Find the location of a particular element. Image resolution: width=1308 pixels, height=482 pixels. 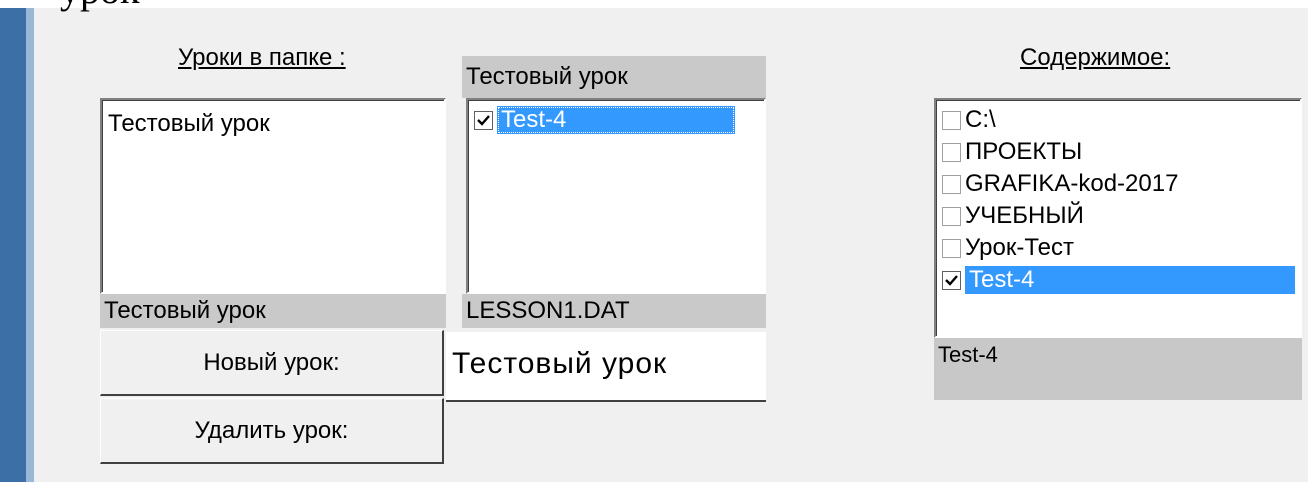

top-strip is located at coordinates (654, 4).